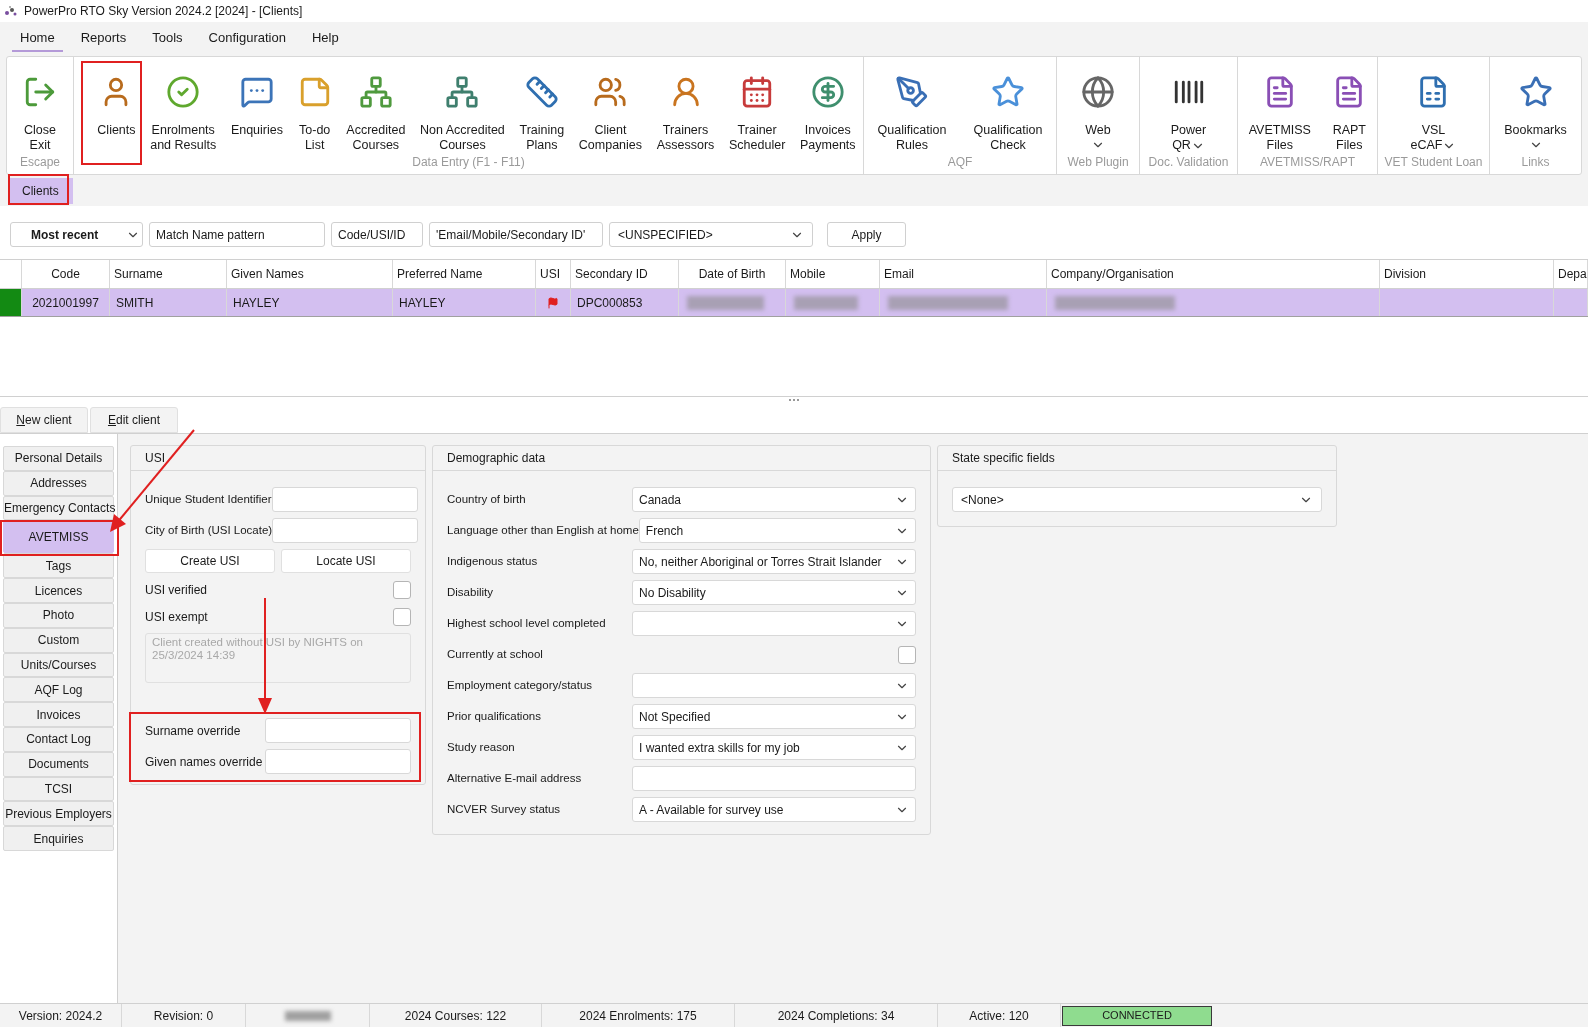 The image size is (1588, 1027). Describe the element at coordinates (40, 92) in the screenshot. I see `door-exit-icon` at that location.